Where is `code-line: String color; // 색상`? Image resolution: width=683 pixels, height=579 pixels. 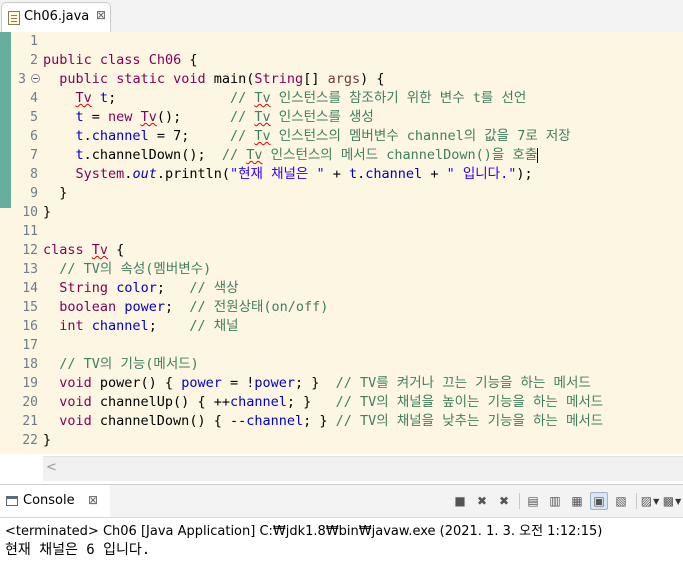
code-line: String color; // 색상 is located at coordinates (140, 288).